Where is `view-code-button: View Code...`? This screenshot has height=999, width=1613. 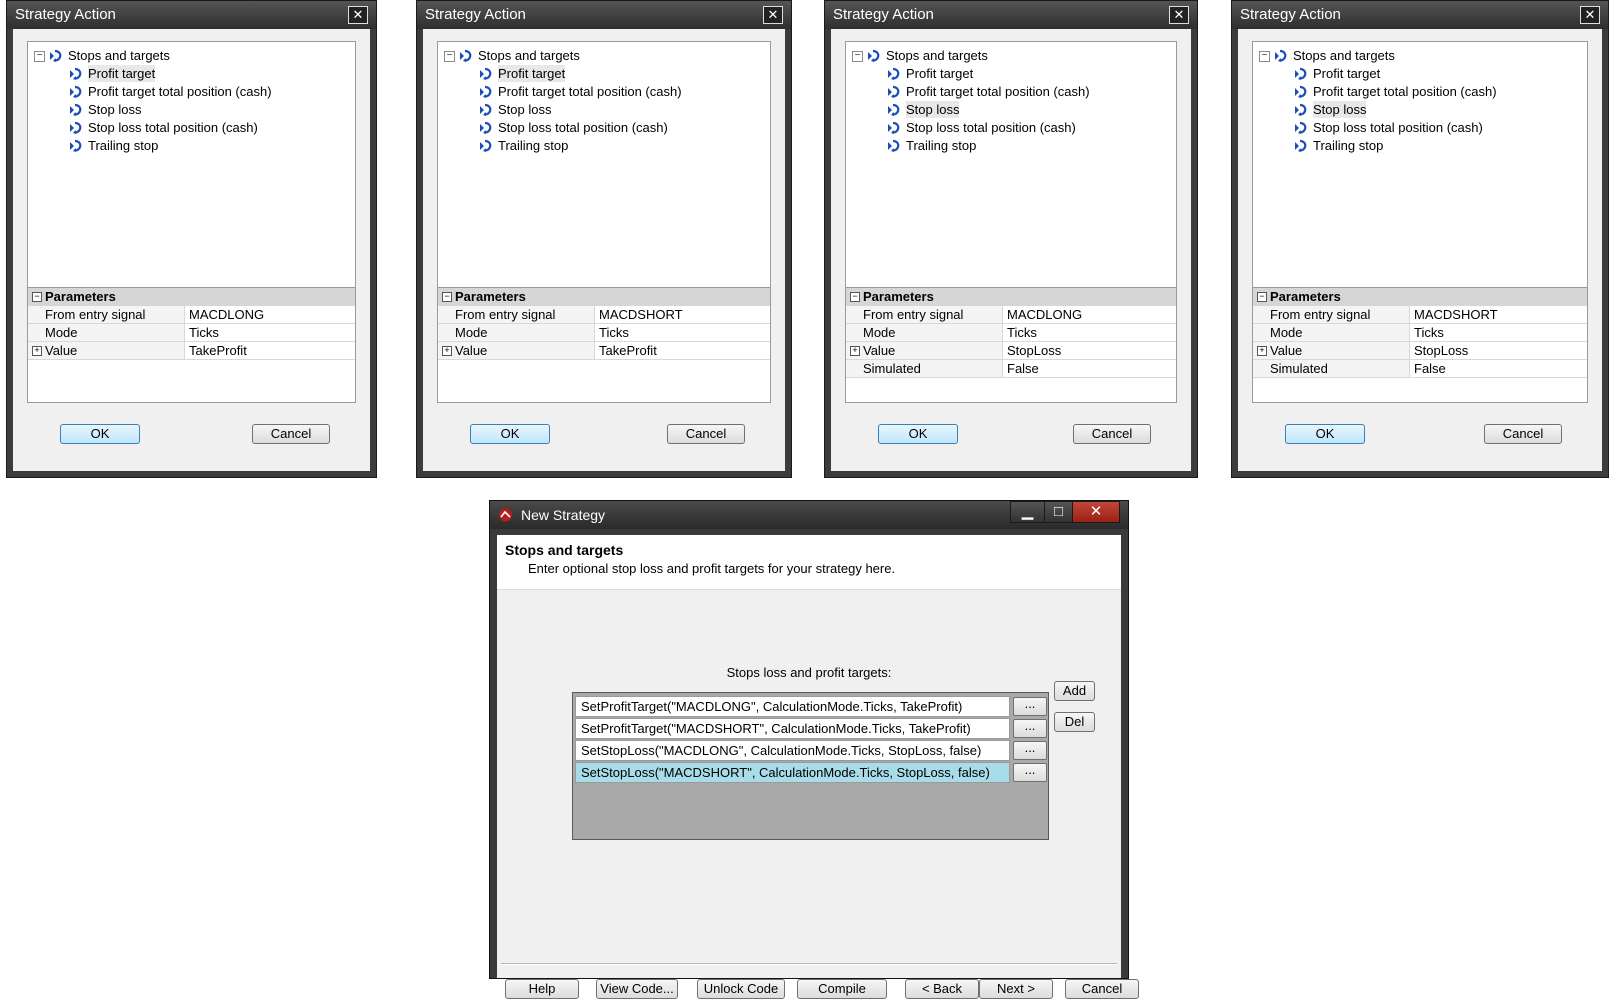 view-code-button: View Code... is located at coordinates (637, 989).